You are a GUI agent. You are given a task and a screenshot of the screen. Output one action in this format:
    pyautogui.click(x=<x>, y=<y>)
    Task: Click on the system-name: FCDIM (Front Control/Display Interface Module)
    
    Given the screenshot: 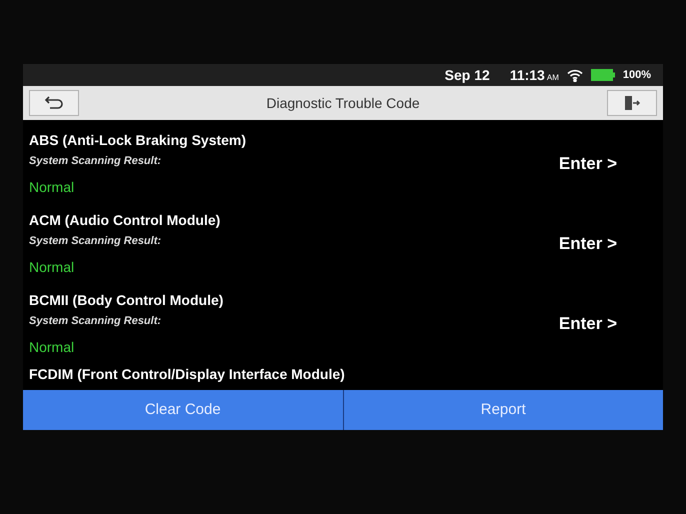 What is the action you would take?
    pyautogui.click(x=187, y=374)
    